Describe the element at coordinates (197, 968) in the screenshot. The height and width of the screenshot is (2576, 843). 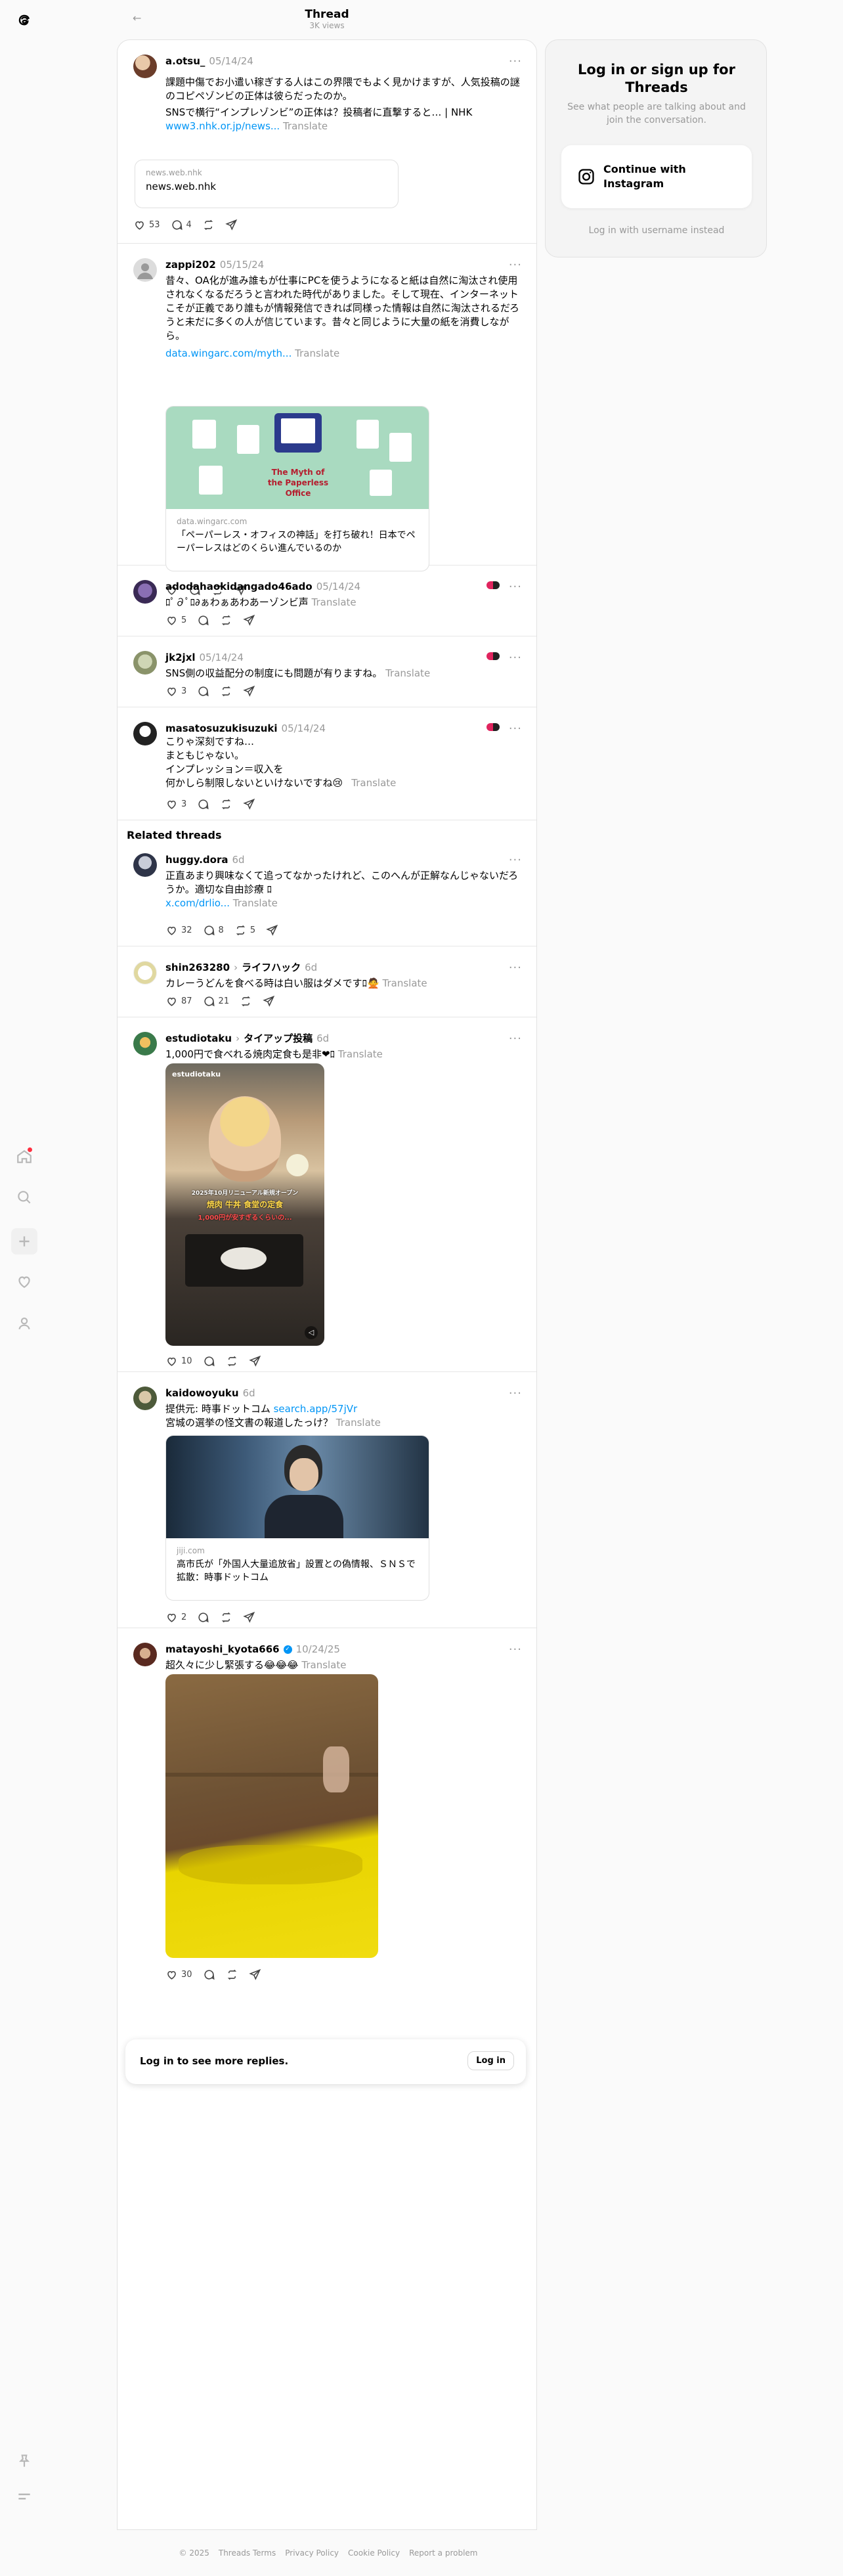
I see `username: shin263280` at that location.